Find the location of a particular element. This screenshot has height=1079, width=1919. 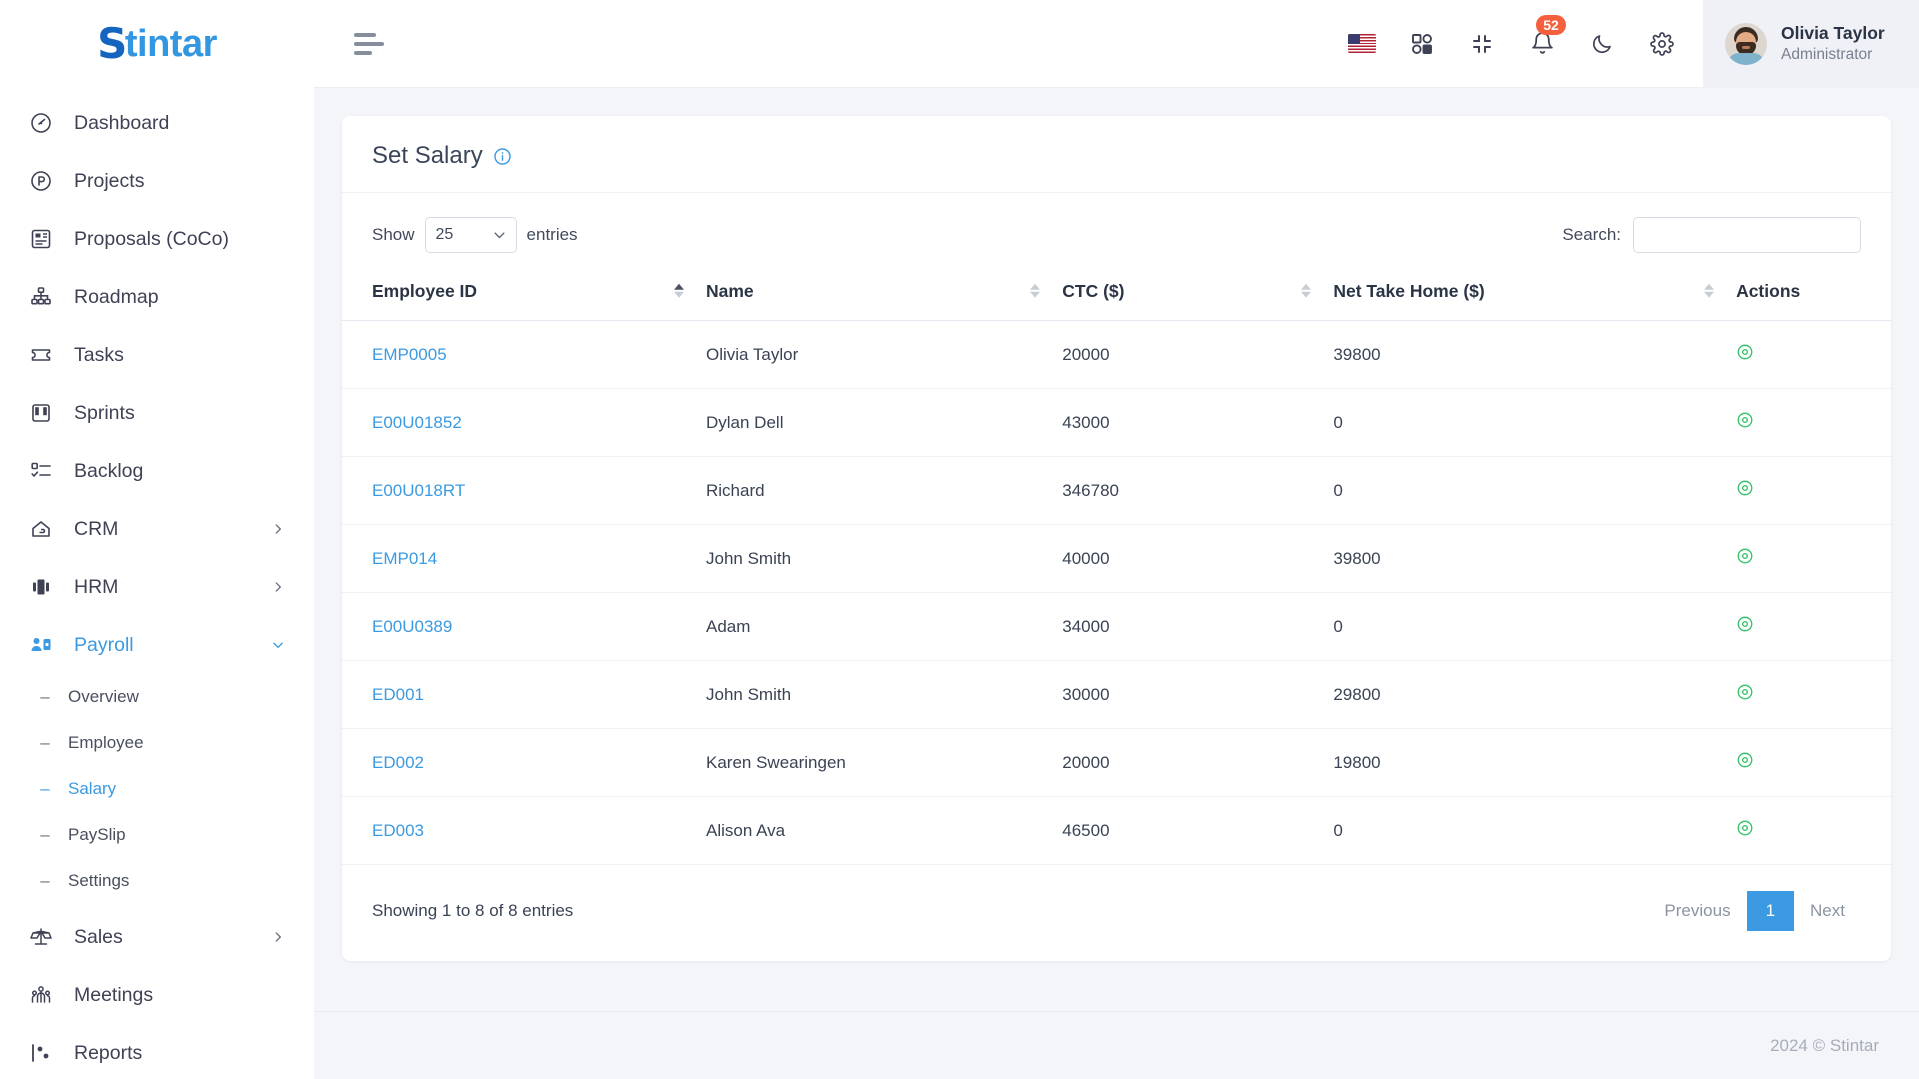

page-number-1: 1 is located at coordinates (1770, 911).